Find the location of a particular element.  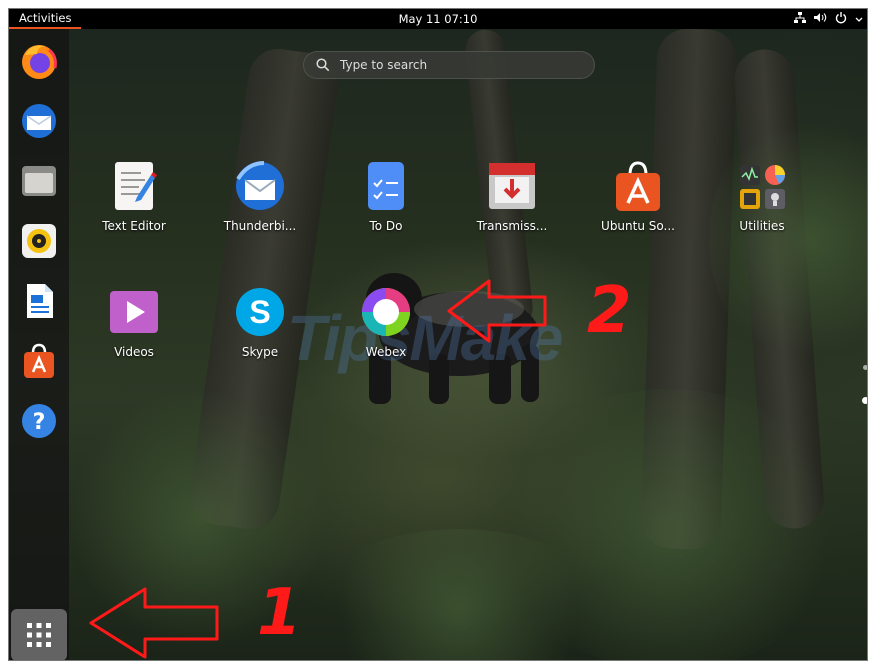

app-label: Skype is located at coordinates (260, 352).